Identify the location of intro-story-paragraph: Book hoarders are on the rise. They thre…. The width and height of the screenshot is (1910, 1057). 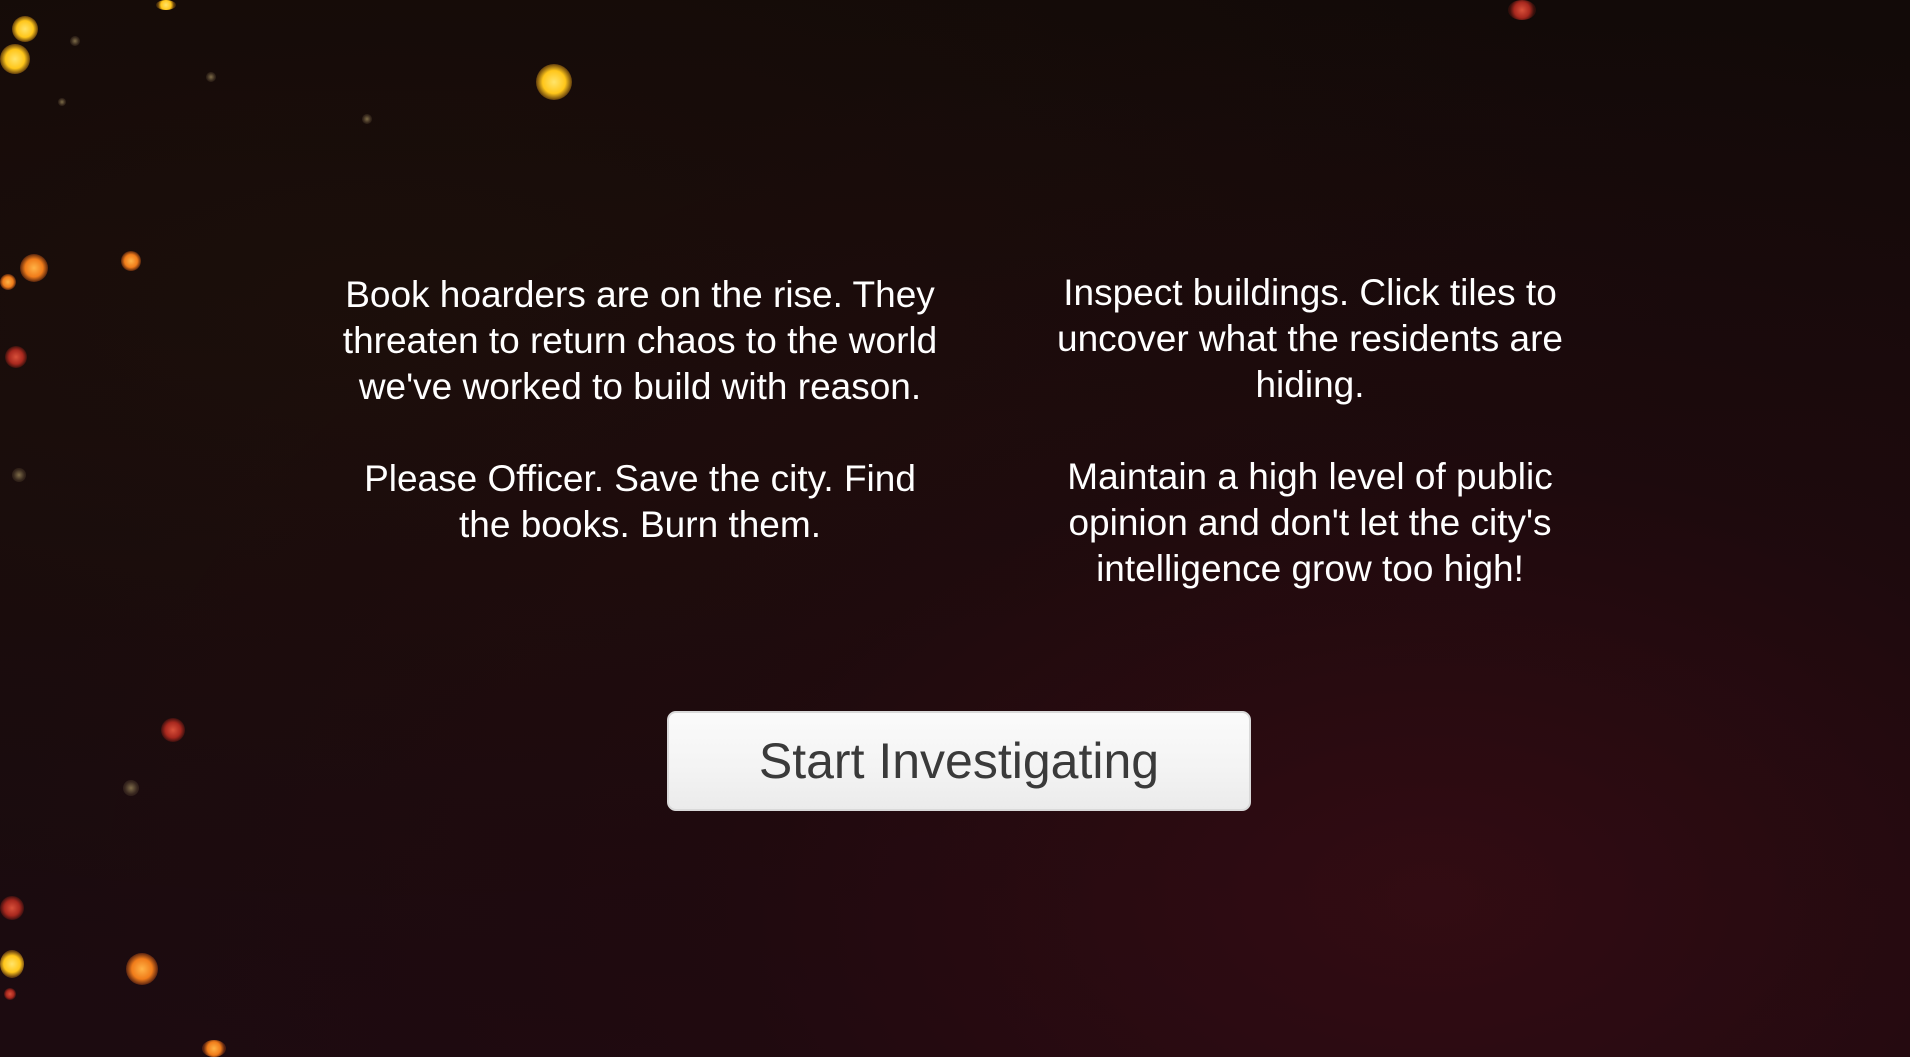
(640, 340).